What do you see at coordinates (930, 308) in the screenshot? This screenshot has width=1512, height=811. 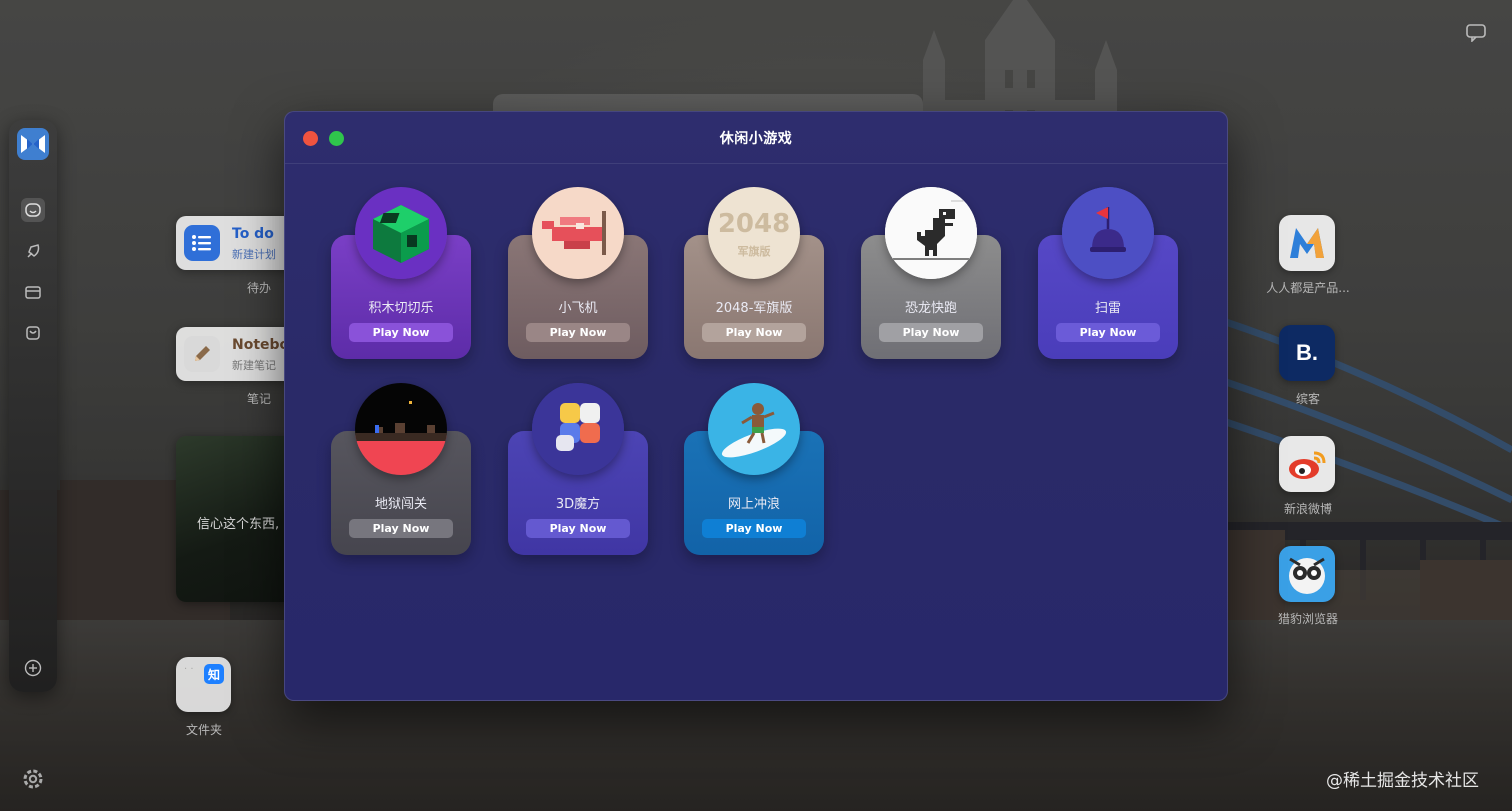 I see `game-name: 恐龙快跑` at bounding box center [930, 308].